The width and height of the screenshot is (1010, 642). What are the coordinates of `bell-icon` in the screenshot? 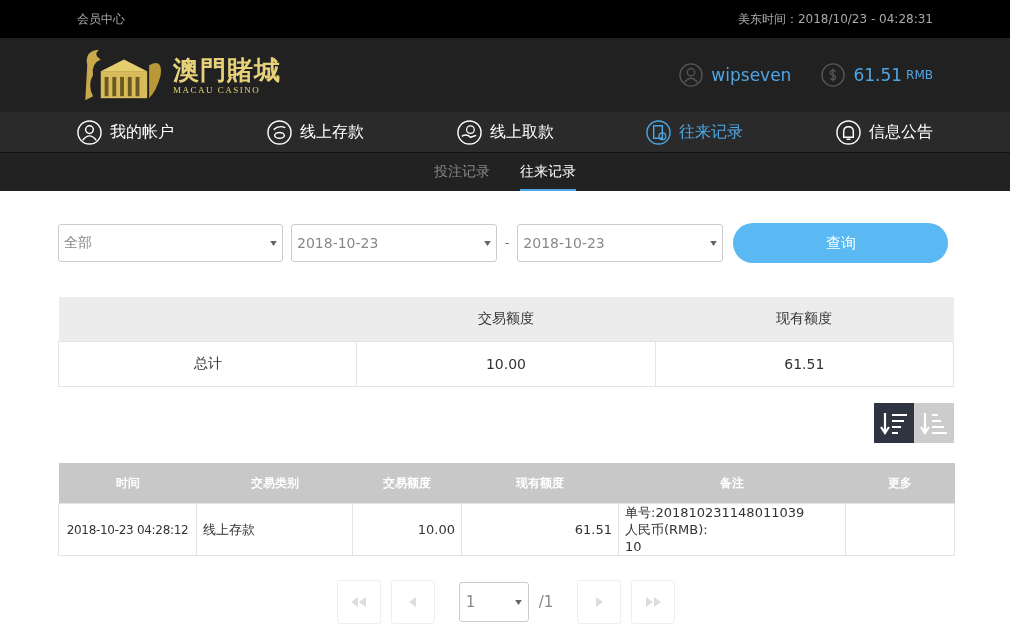 It's located at (848, 132).